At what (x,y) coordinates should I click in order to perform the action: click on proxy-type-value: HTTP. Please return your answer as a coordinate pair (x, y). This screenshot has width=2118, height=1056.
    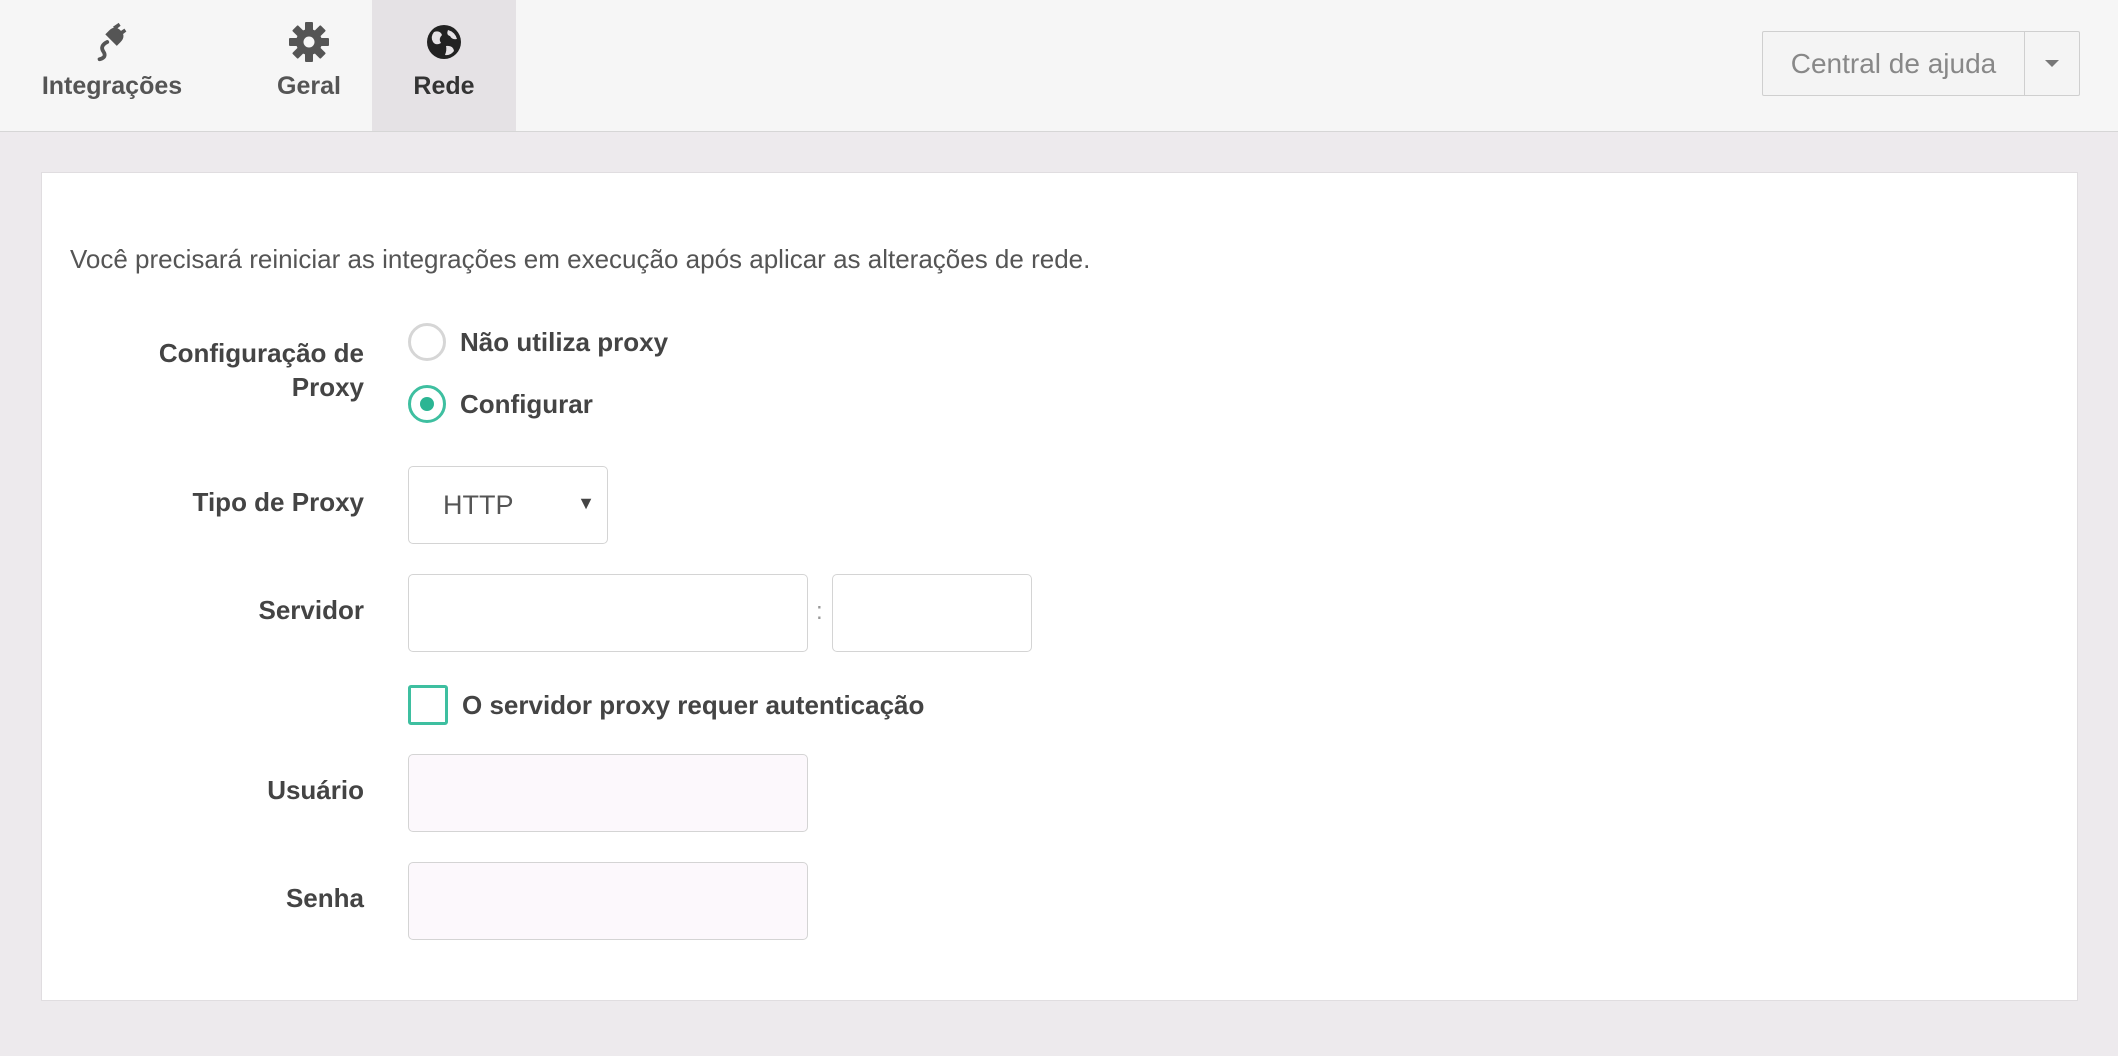
    Looking at the image, I should click on (478, 504).